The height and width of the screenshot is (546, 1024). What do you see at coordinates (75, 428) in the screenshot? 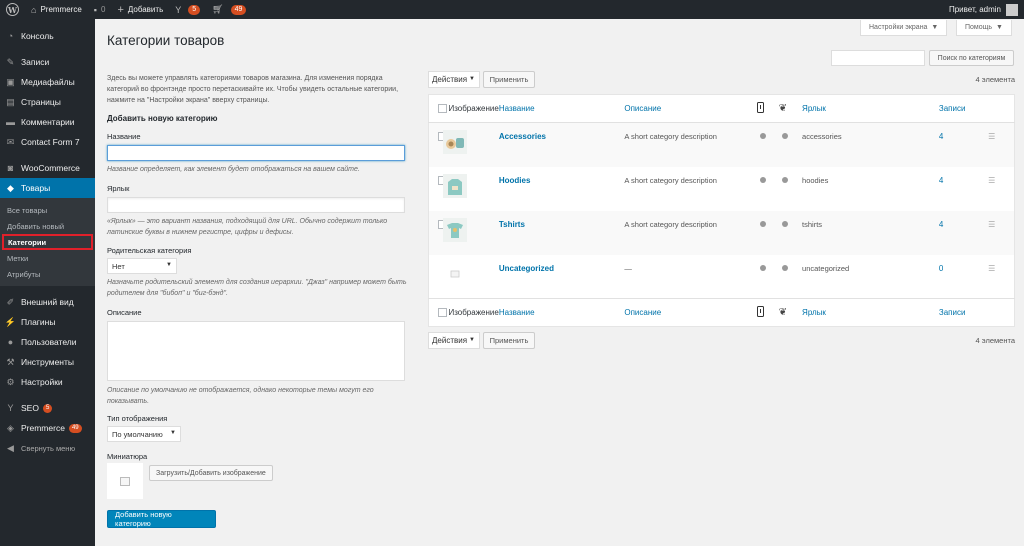
I see `premmerce-badge: 49` at bounding box center [75, 428].